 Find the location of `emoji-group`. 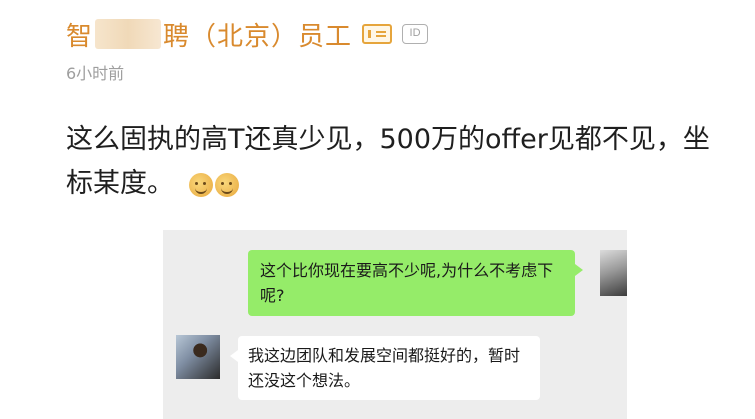

emoji-group is located at coordinates (213, 184).